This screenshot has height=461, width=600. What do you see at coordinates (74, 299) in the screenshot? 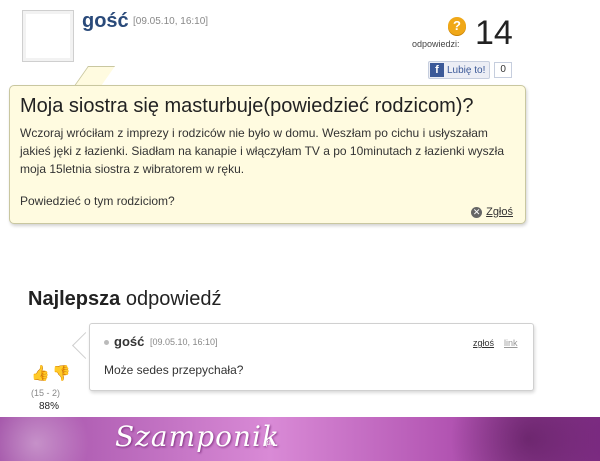
I see `best-answer-heading-bold: Najlepsza` at bounding box center [74, 299].